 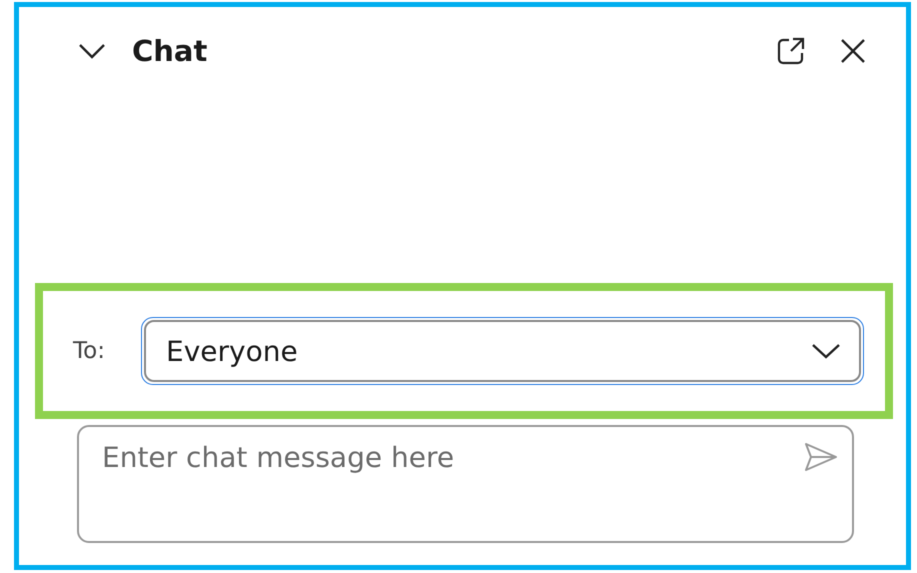 I want to click on recipient-dropdown: Everyone, so click(x=502, y=351).